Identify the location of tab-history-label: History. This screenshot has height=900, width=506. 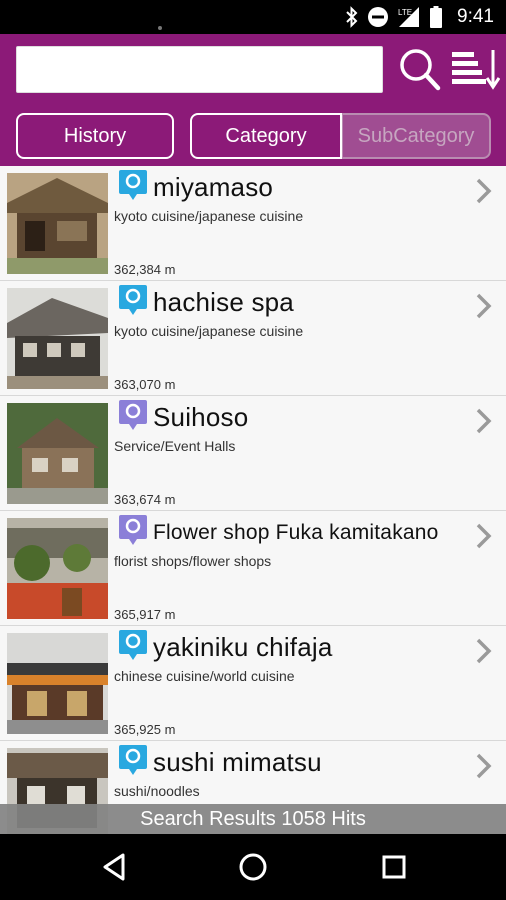
(95, 135).